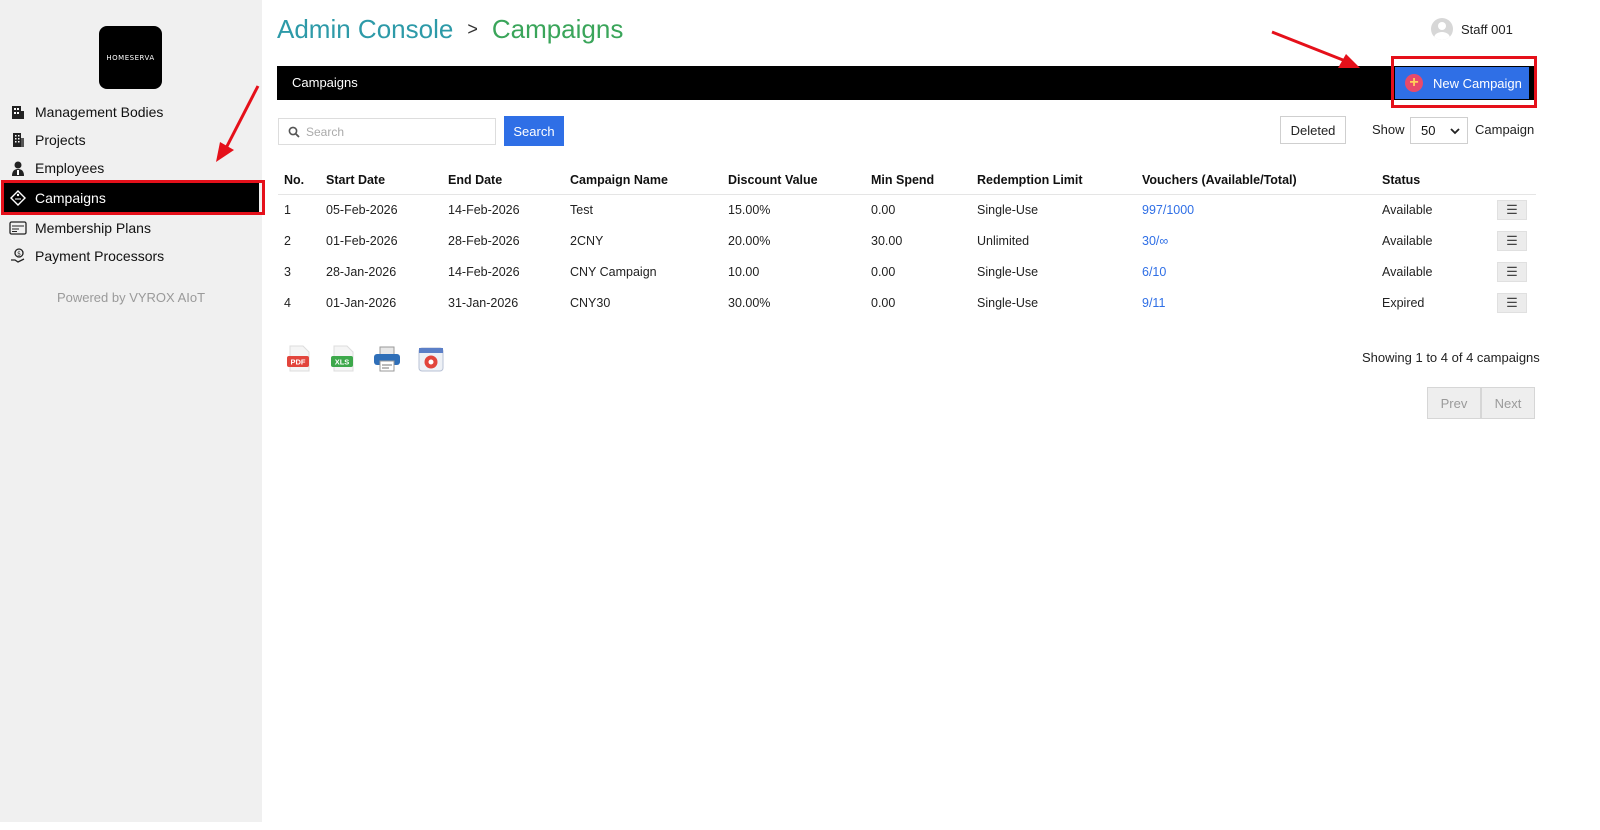  Describe the element at coordinates (342, 362) in the screenshot. I see `svg-text: XLS` at that location.